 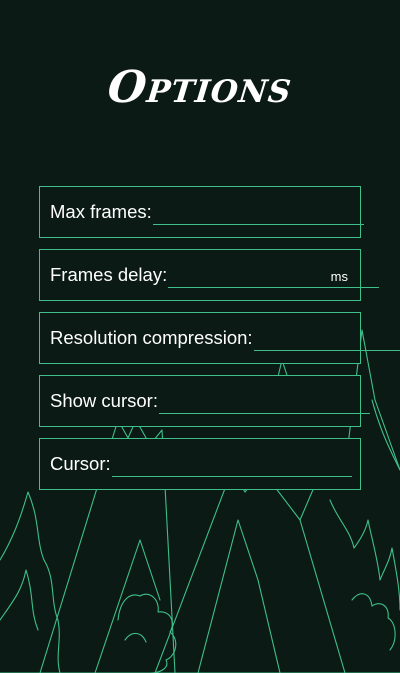 I want to click on show-cursor-field: Show cursor:, so click(x=204, y=401).